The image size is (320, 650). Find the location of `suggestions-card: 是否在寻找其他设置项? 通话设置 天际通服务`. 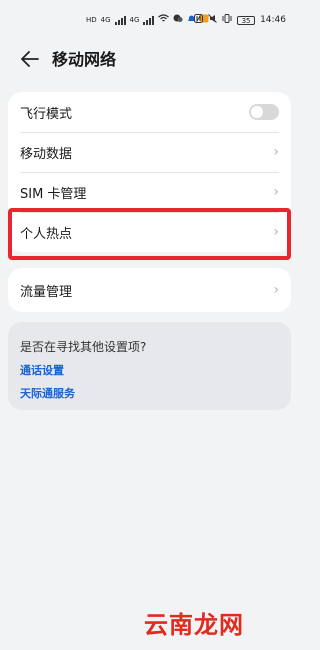

suggestions-card: 是否在寻找其他设置项? 通话设置 天际通服务 is located at coordinates (149, 366).